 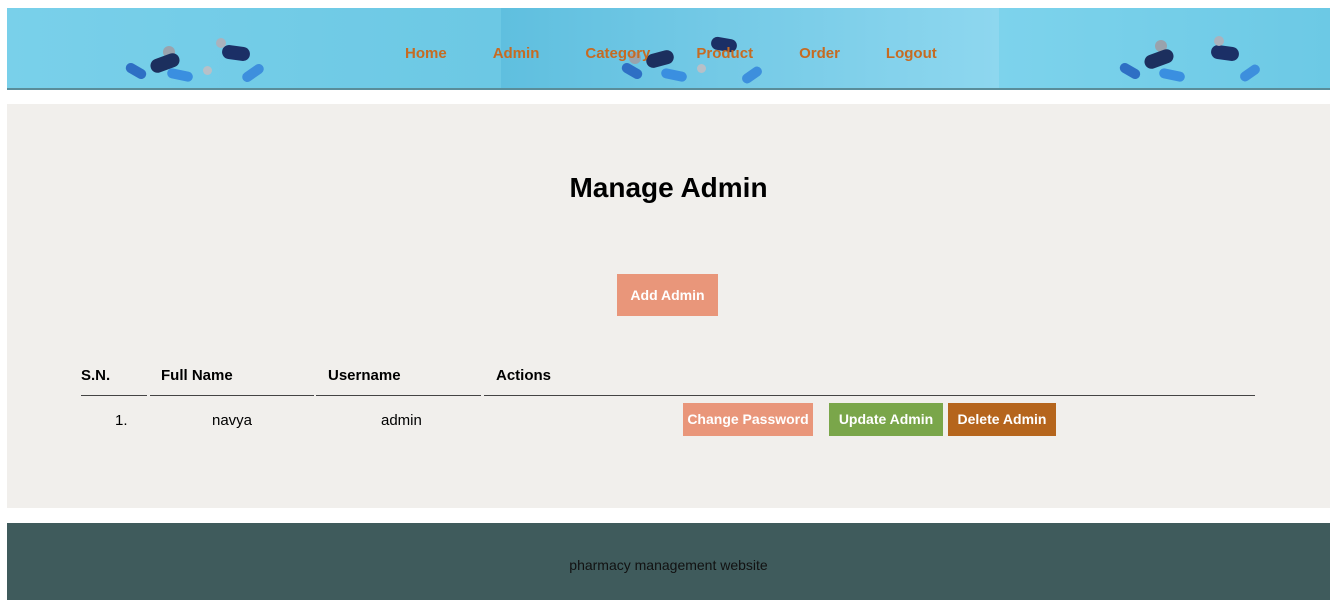 I want to click on nav-logout: Logout, so click(x=911, y=53).